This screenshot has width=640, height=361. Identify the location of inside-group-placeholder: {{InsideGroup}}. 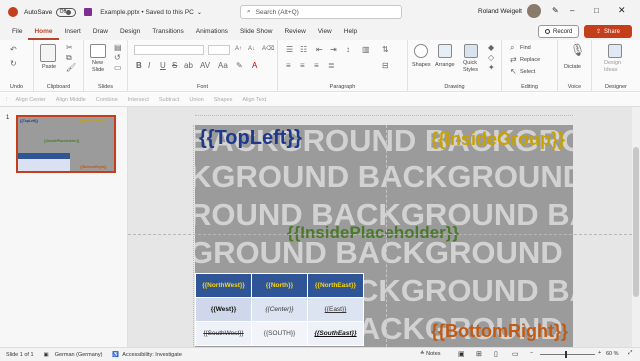
(498, 139).